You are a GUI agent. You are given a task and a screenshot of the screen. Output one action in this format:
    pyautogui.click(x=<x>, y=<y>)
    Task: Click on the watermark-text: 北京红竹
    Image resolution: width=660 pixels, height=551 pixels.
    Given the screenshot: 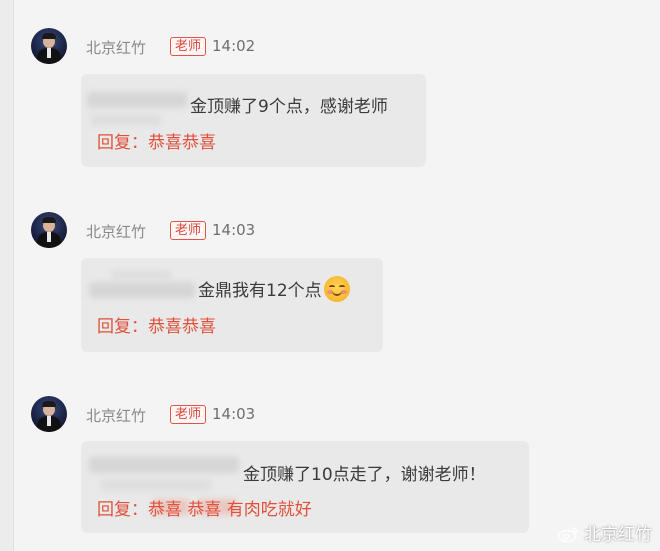 What is the action you would take?
    pyautogui.click(x=618, y=535)
    